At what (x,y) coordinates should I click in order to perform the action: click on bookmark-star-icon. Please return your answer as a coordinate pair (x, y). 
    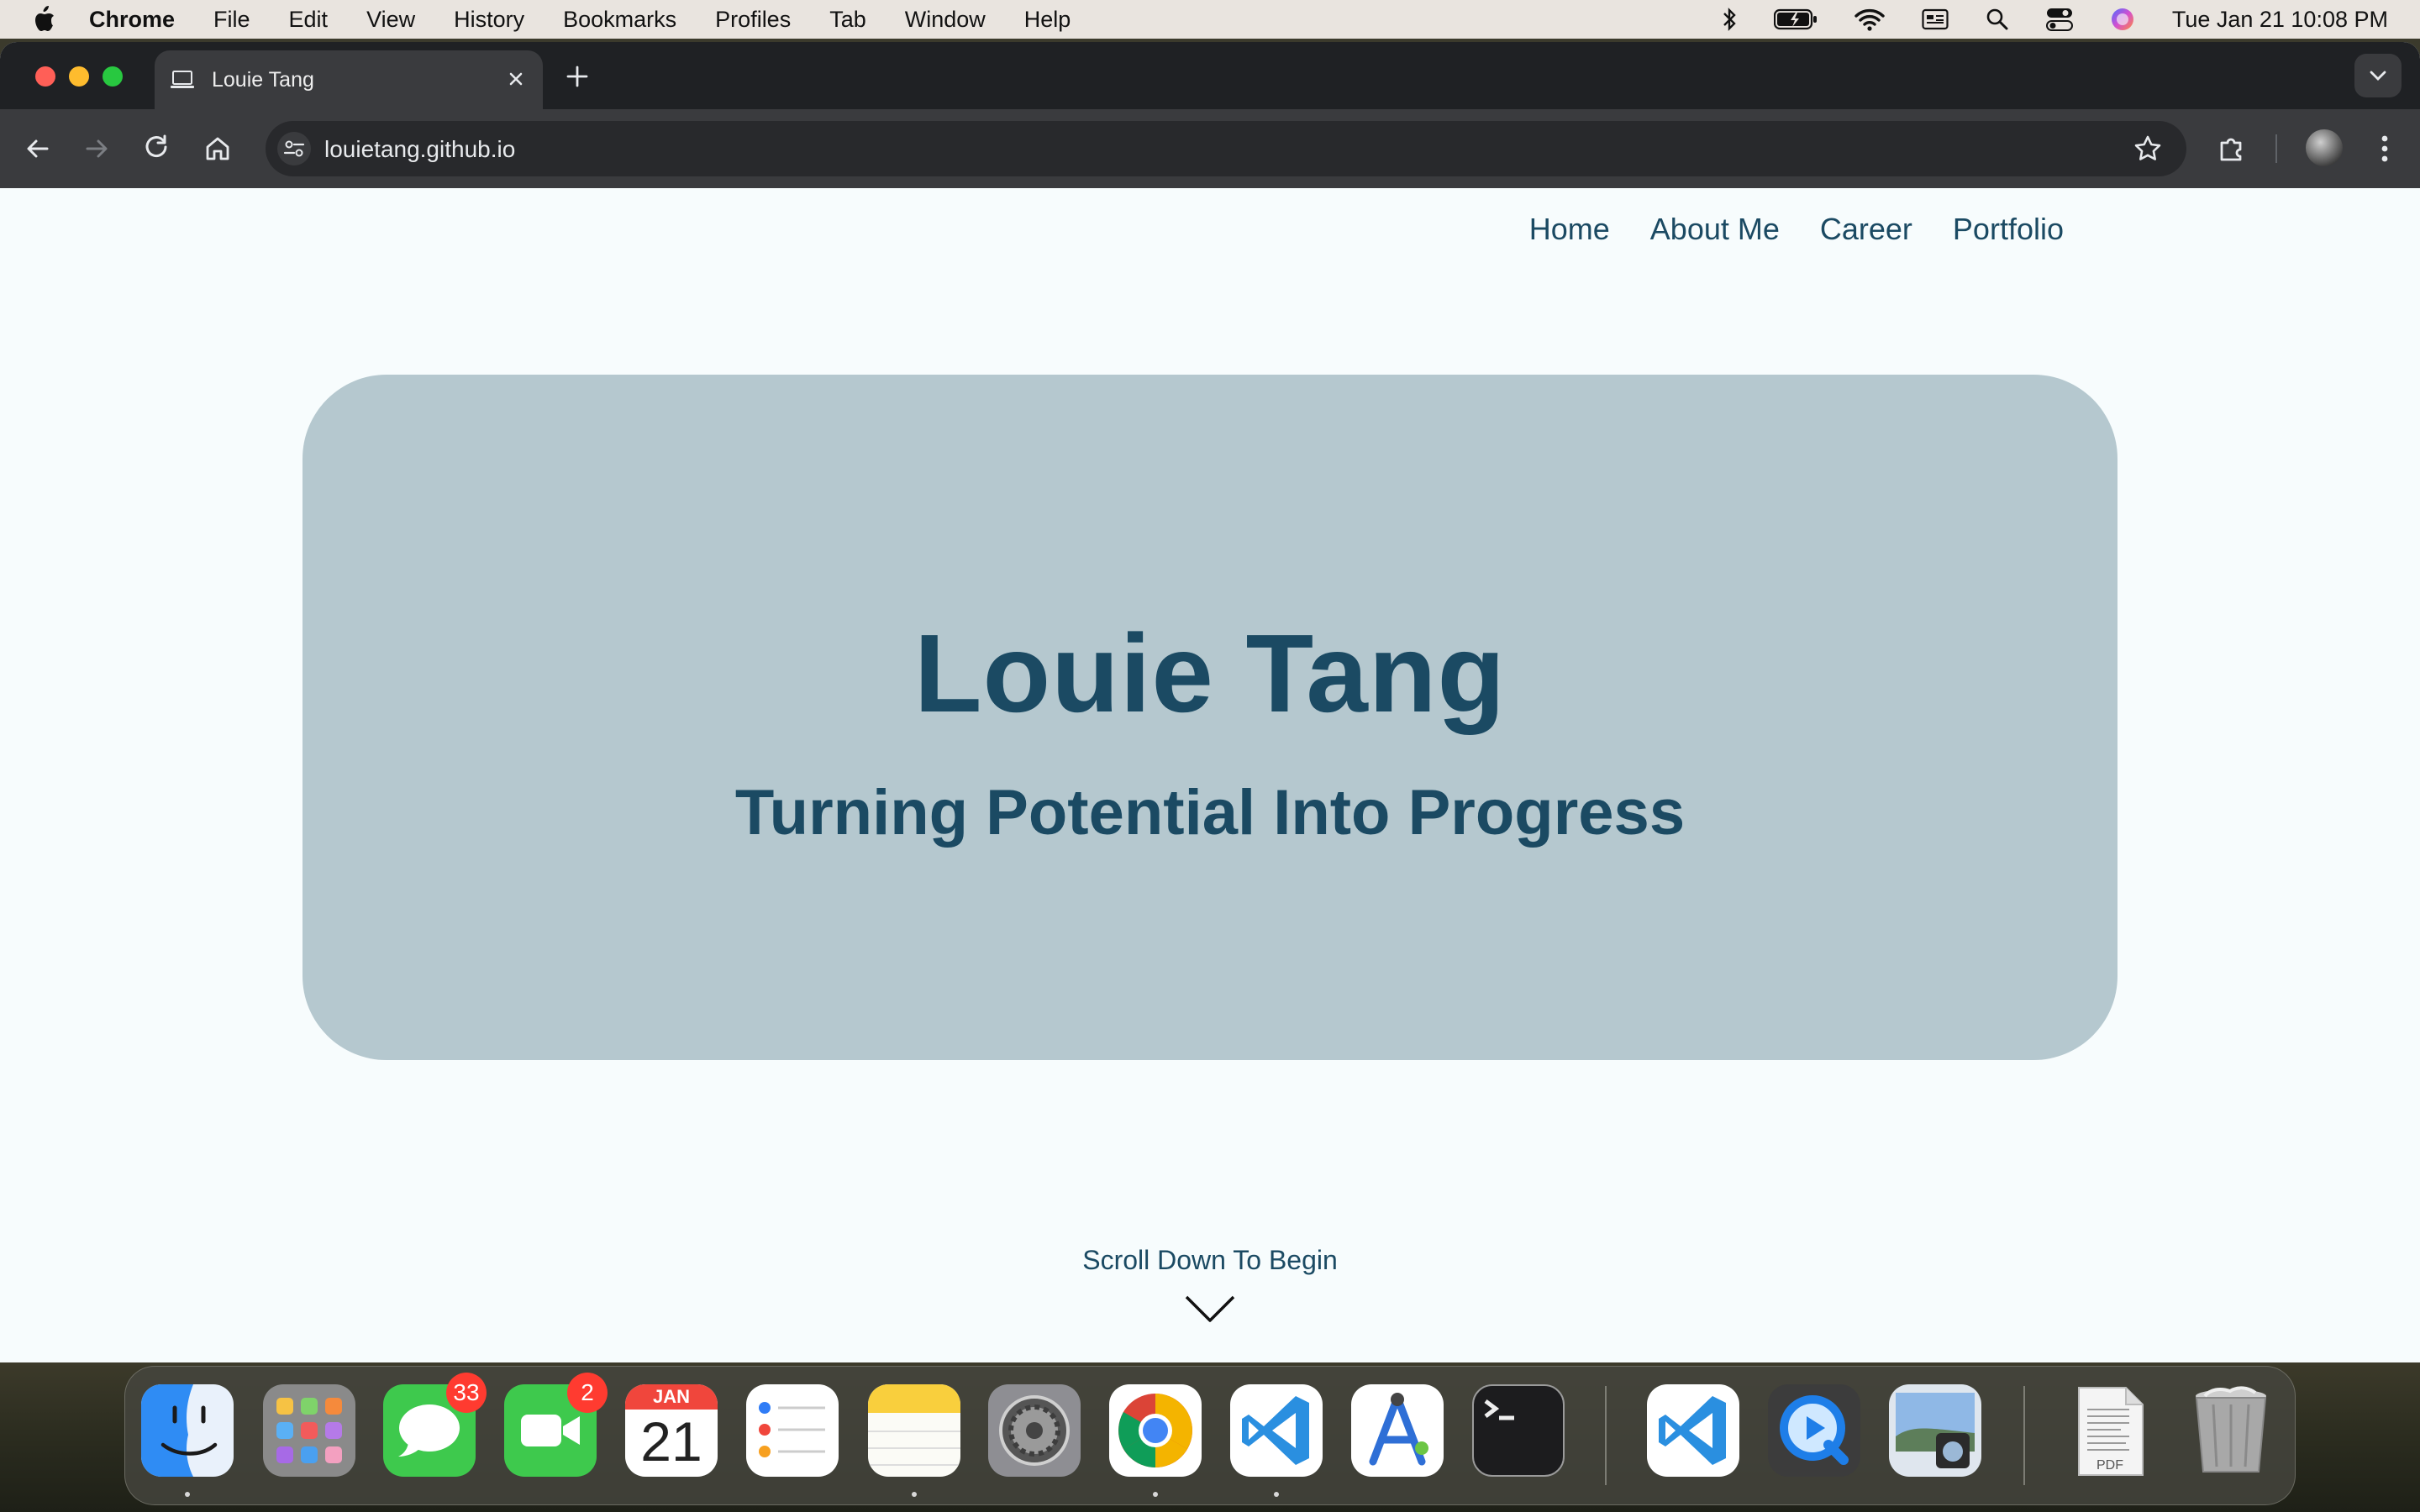
    Looking at the image, I should click on (2148, 149).